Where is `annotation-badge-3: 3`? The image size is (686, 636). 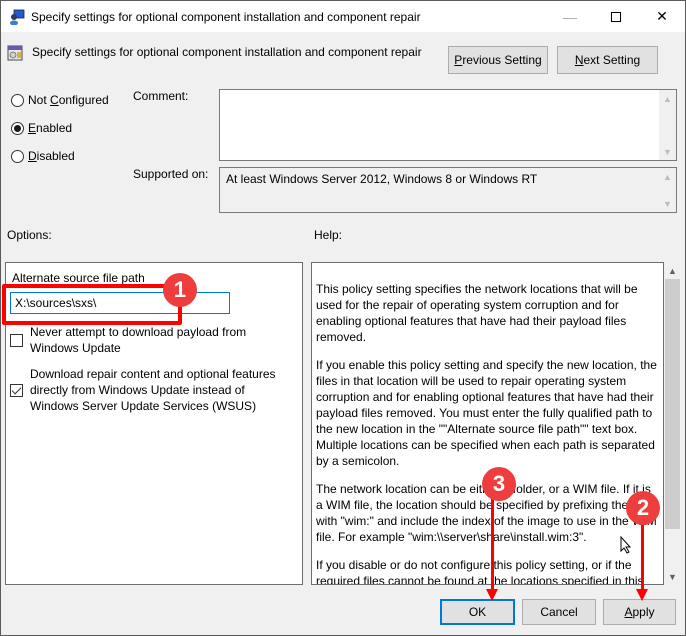
annotation-badge-3: 3 is located at coordinates (499, 484).